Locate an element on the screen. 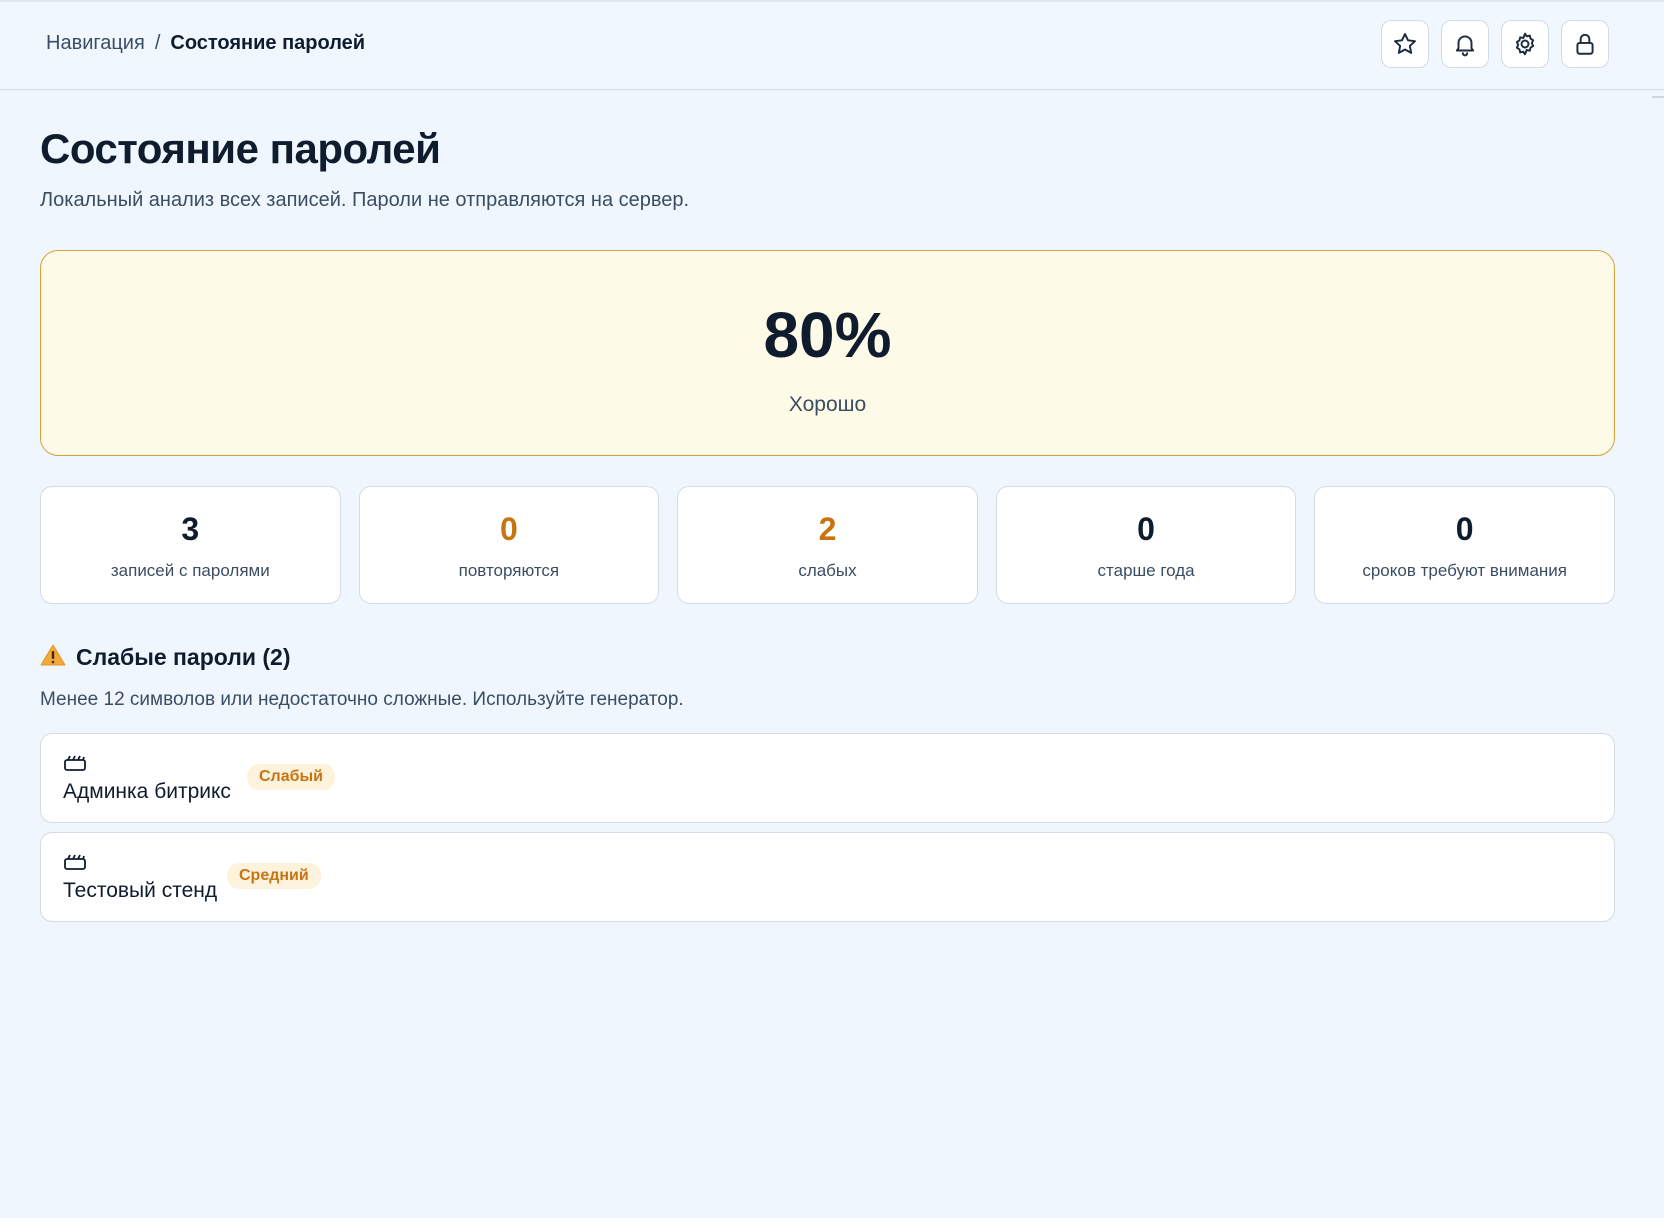  stat-card-reused: 0 повторяются is located at coordinates (509, 545).